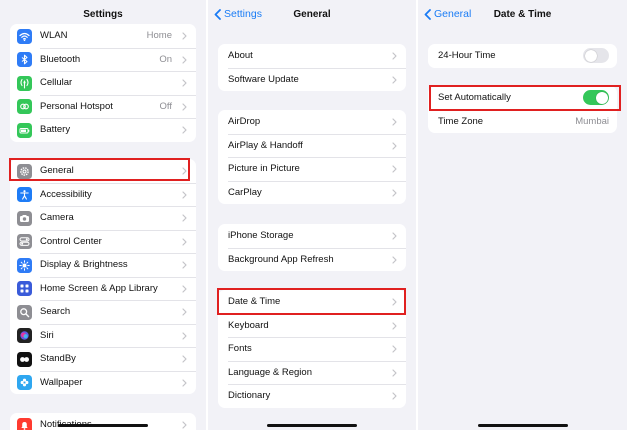 This screenshot has height=430, width=627. I want to click on search-icon, so click(24, 312).